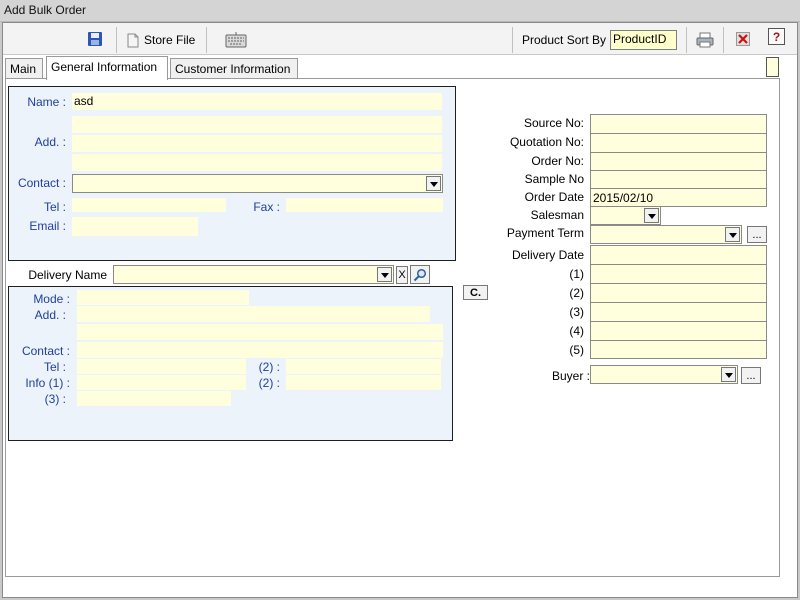  I want to click on search-icon, so click(420, 274).